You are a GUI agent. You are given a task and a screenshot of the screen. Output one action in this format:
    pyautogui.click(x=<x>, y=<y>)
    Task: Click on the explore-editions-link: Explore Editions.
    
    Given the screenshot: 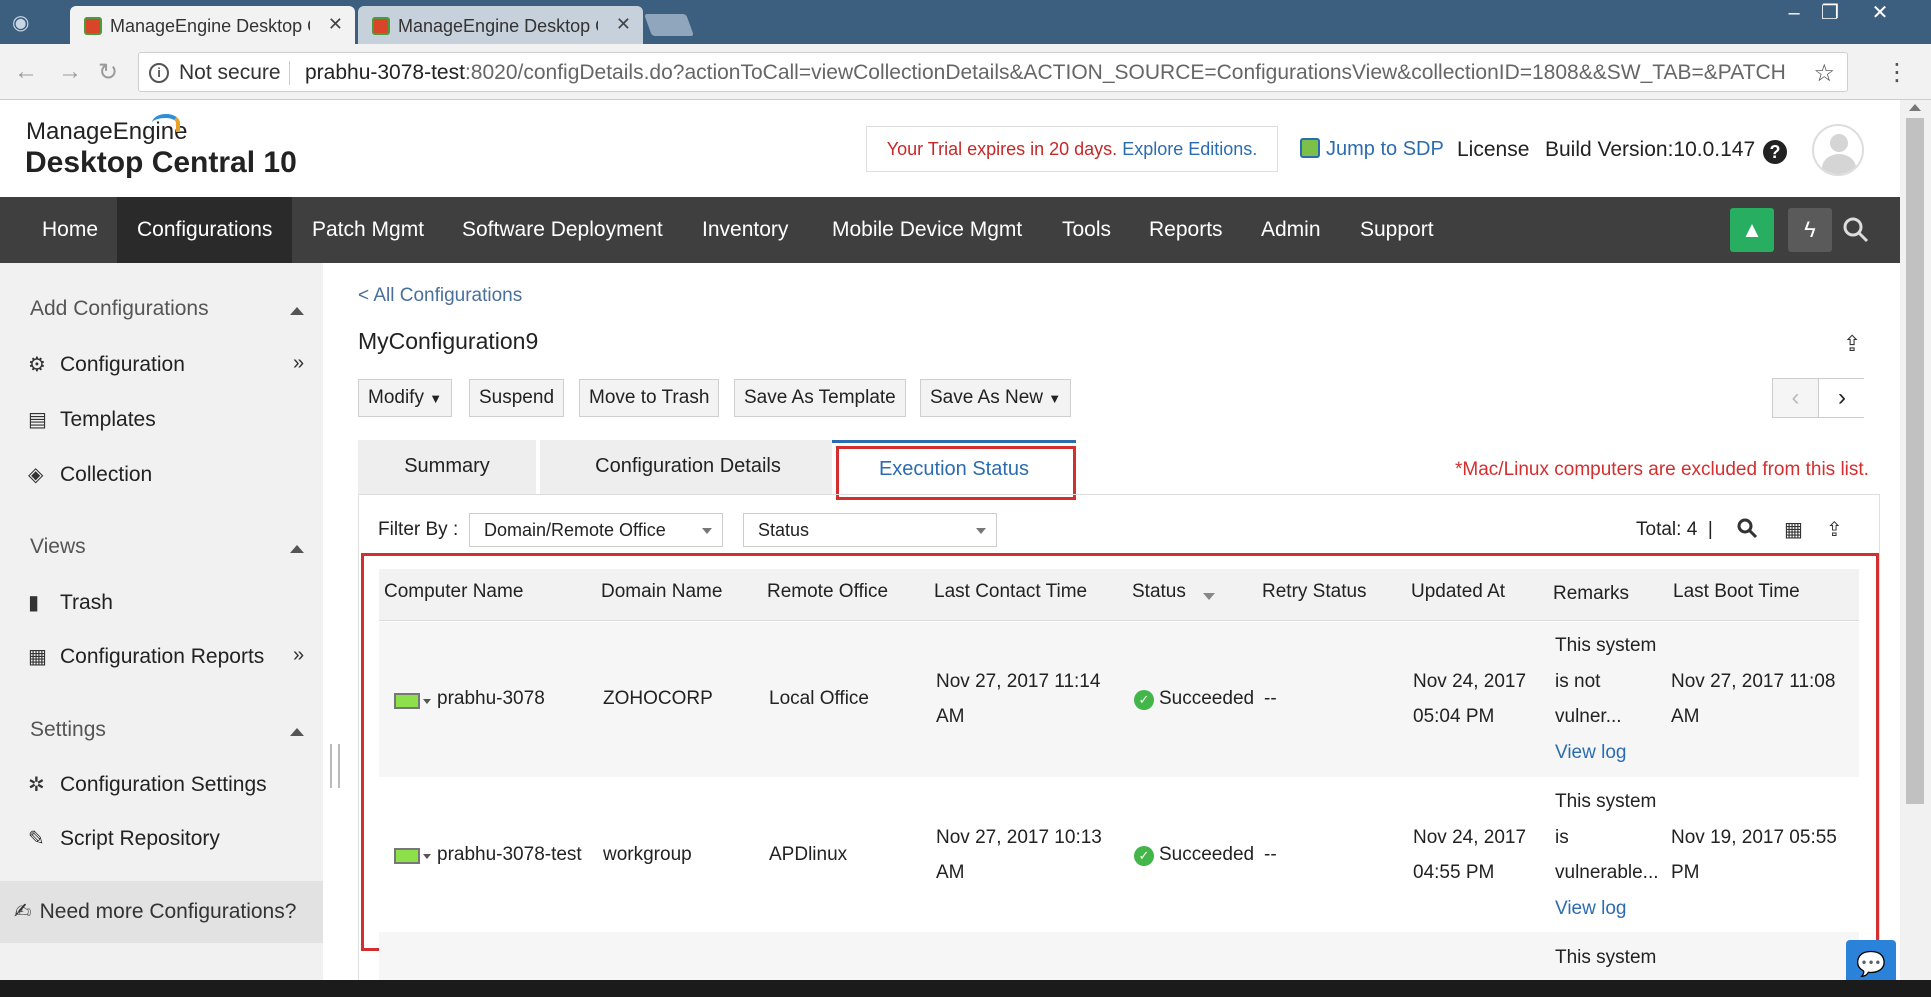 What is the action you would take?
    pyautogui.click(x=1189, y=149)
    